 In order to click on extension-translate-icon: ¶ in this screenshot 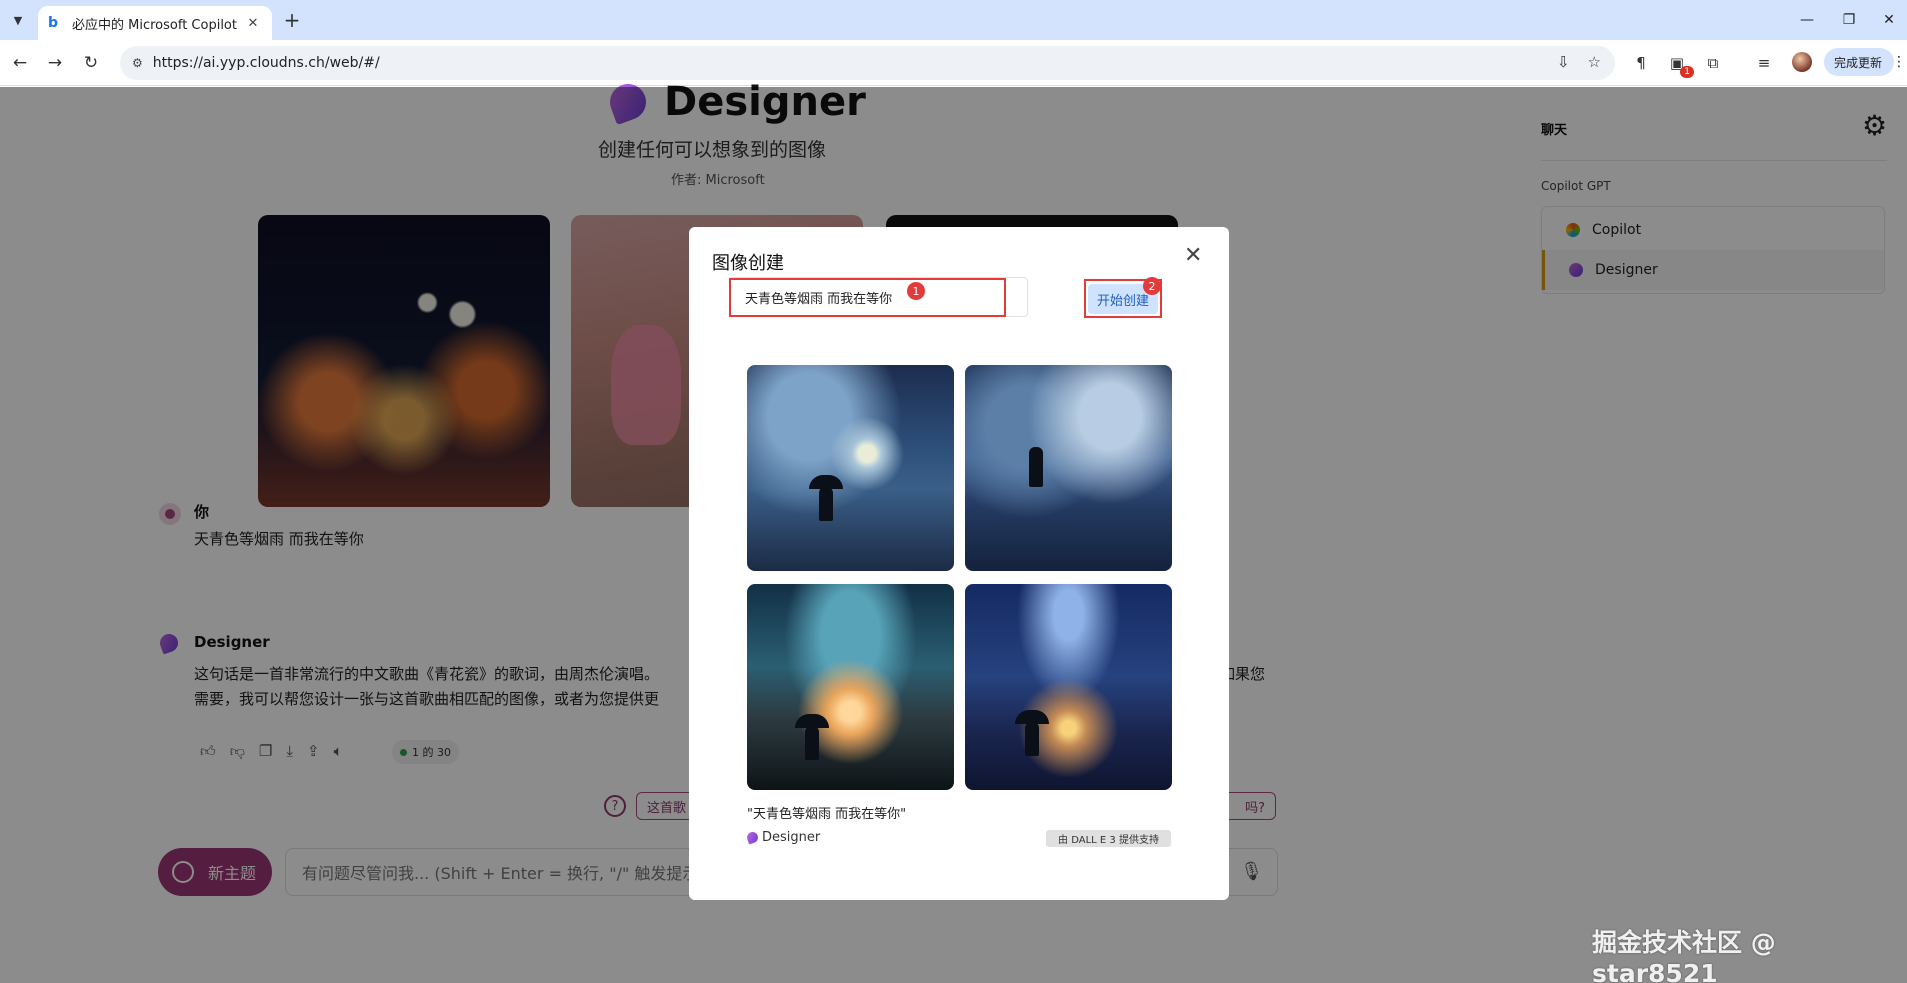, I will do `click(1641, 63)`.